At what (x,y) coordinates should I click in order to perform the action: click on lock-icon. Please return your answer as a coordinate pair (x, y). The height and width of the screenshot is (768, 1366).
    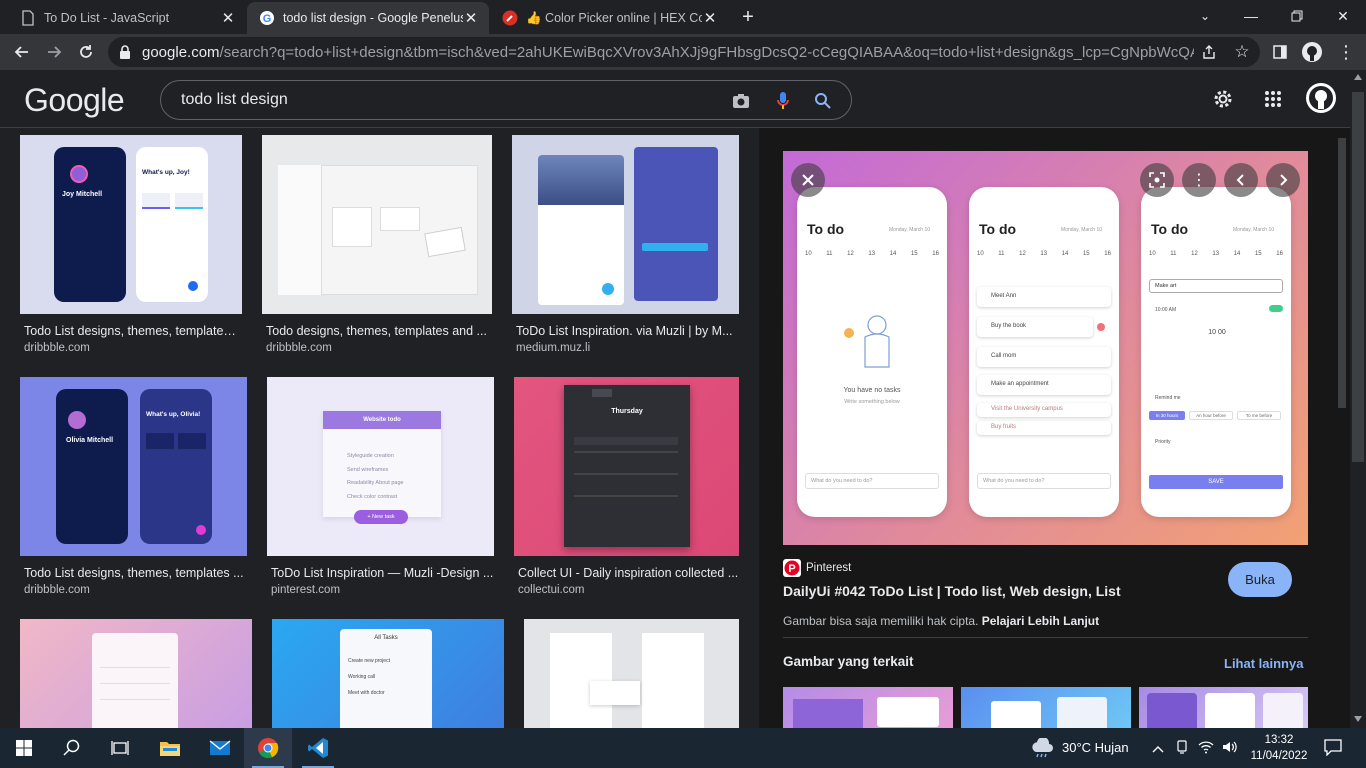
    Looking at the image, I should click on (125, 52).